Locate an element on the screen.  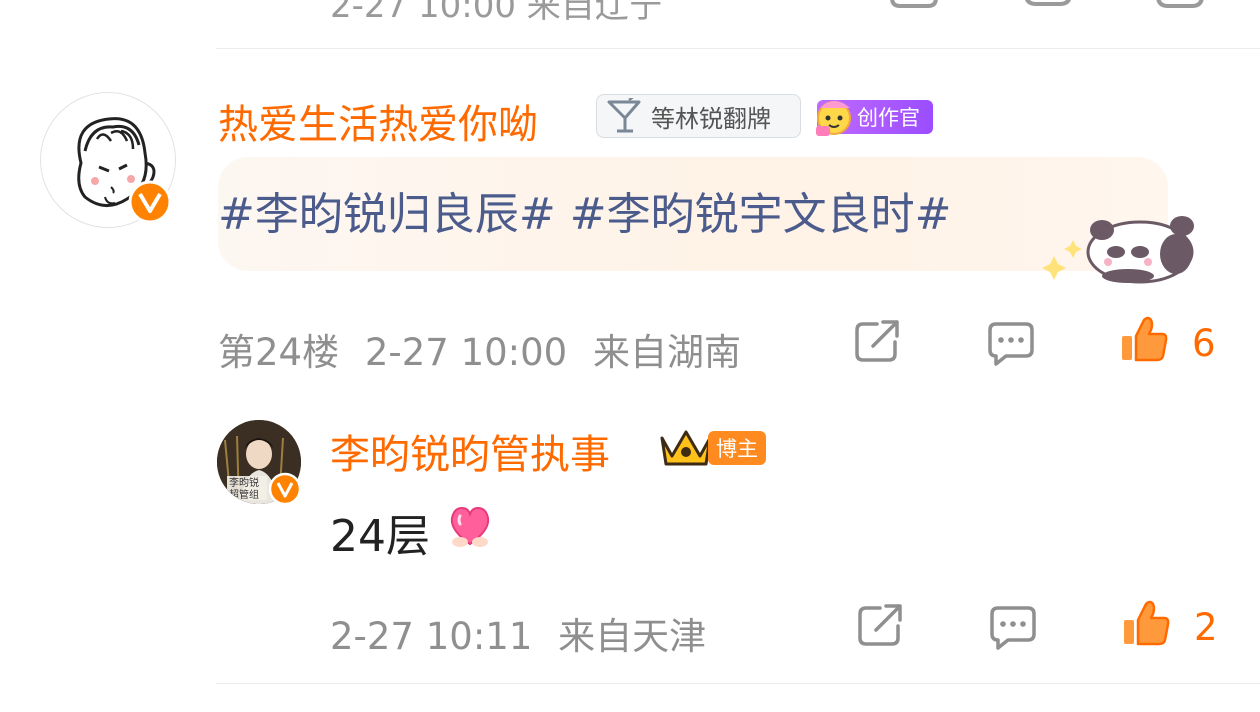
reply-location: 来自天津 is located at coordinates (632, 636).